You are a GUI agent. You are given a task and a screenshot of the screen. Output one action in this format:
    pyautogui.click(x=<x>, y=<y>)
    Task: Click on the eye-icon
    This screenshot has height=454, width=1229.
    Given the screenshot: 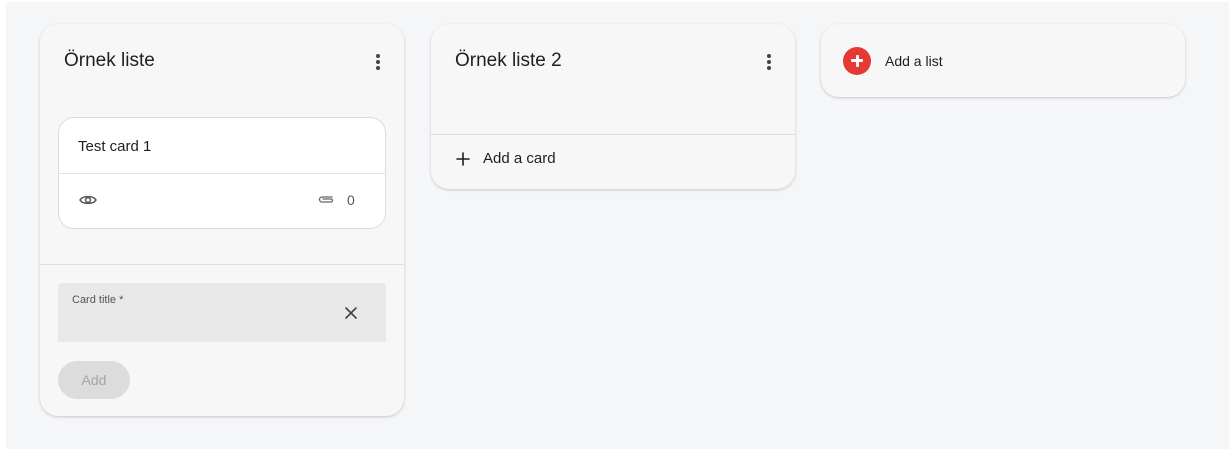 What is the action you would take?
    pyautogui.click(x=88, y=200)
    